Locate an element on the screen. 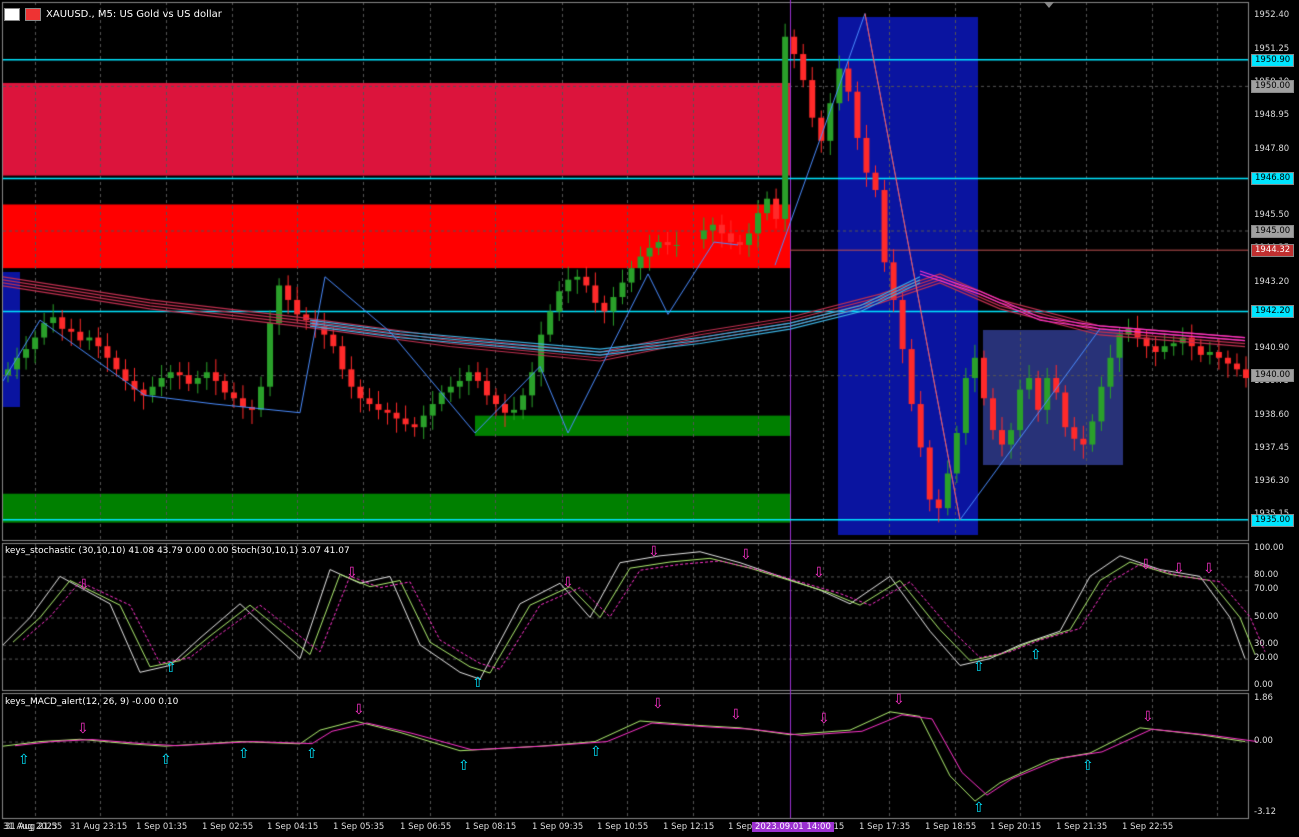 This screenshot has height=837, width=1299. time-axis-label: 1 Sep 02:55 is located at coordinates (228, 827).